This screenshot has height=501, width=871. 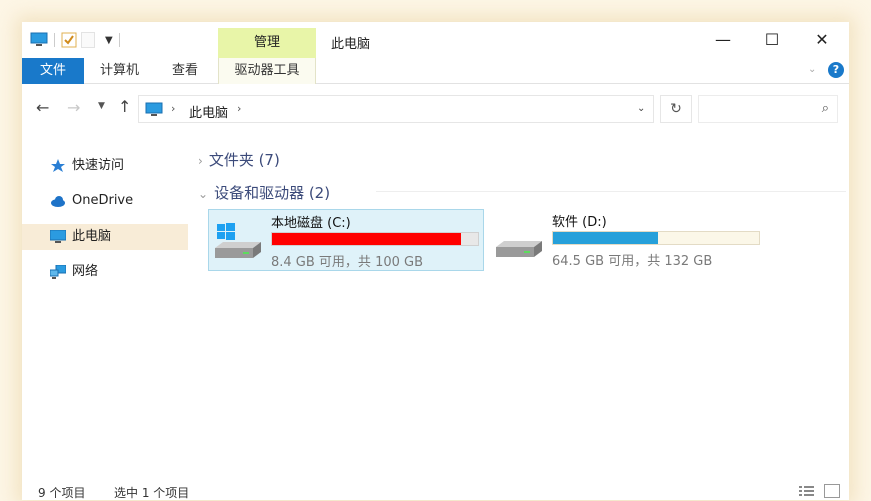 What do you see at coordinates (311, 223) in the screenshot?
I see `drive-name: 本地磁盘 (C:)` at bounding box center [311, 223].